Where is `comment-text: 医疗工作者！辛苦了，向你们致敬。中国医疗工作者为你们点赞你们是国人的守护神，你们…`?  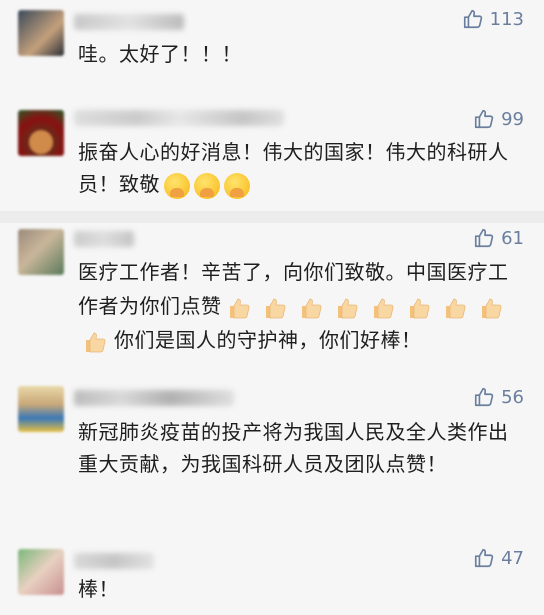 comment-text: 医疗工作者！辛苦了，向你们致敬。中国医疗工作者为你们点赞你们是国人的守护神，你们… is located at coordinates (298, 306).